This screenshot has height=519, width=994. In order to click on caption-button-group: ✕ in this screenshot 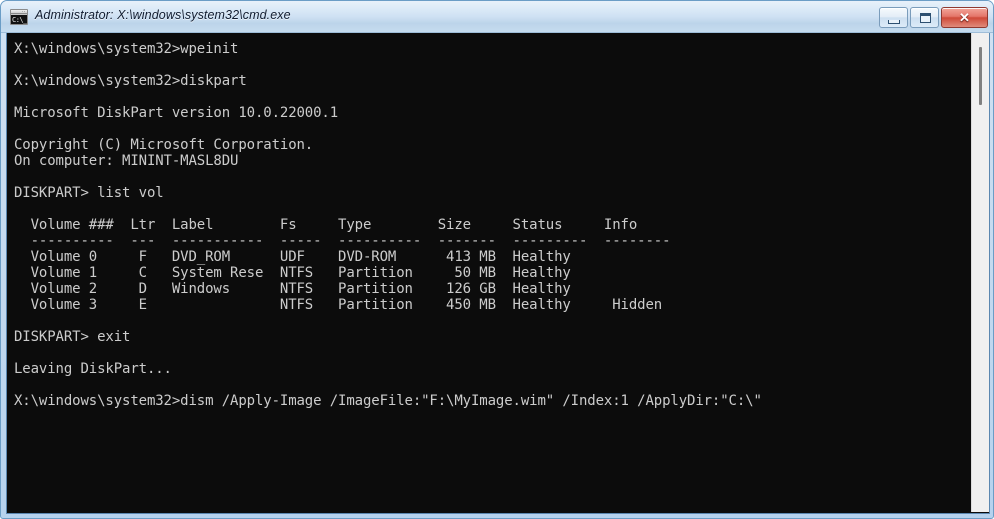, I will do `click(933, 17)`.